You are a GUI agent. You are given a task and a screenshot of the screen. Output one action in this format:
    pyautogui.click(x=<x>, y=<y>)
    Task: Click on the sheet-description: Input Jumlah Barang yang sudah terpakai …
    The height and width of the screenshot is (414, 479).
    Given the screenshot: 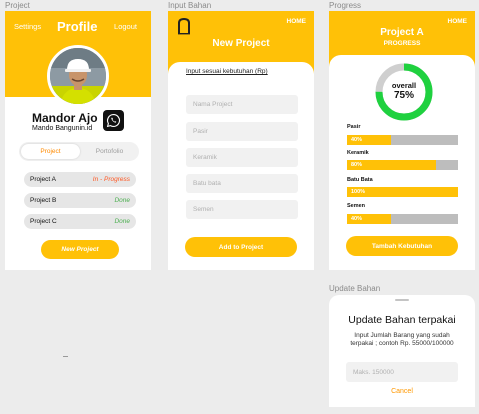 What is the action you would take?
    pyautogui.click(x=402, y=339)
    